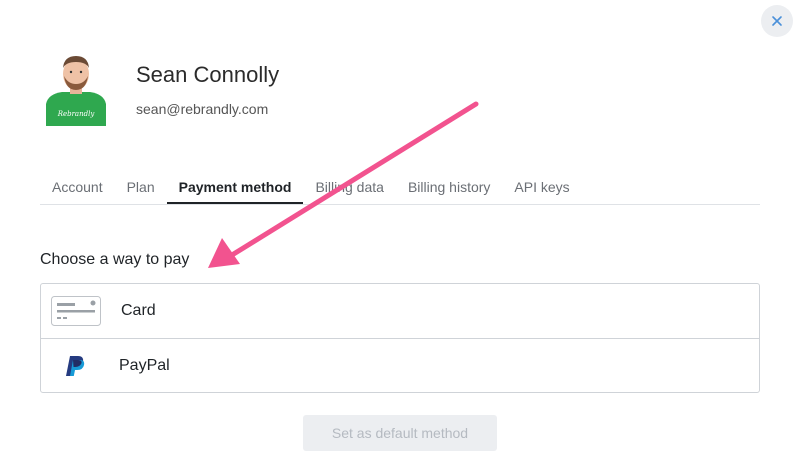  Describe the element at coordinates (400, 365) in the screenshot. I see `payment-option-paypal: PayPal` at that location.